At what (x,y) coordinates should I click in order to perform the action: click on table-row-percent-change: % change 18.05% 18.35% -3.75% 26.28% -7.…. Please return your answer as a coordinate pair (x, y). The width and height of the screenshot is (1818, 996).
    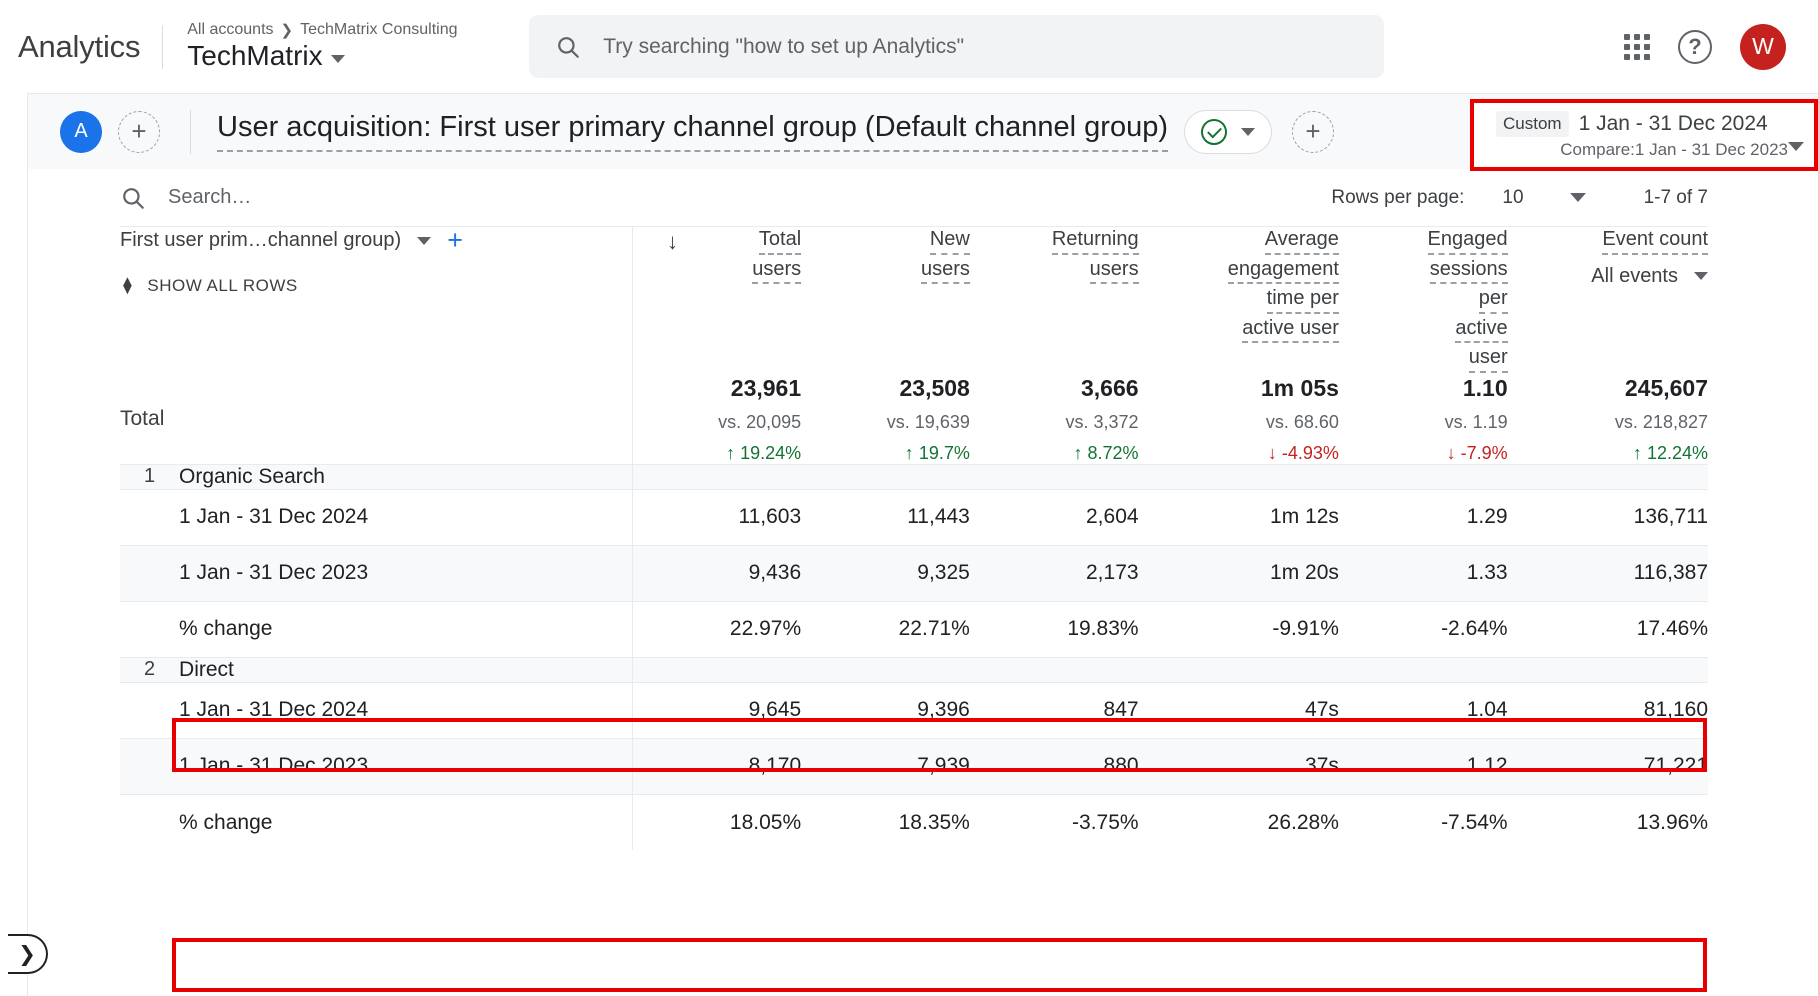
    Looking at the image, I should click on (914, 822).